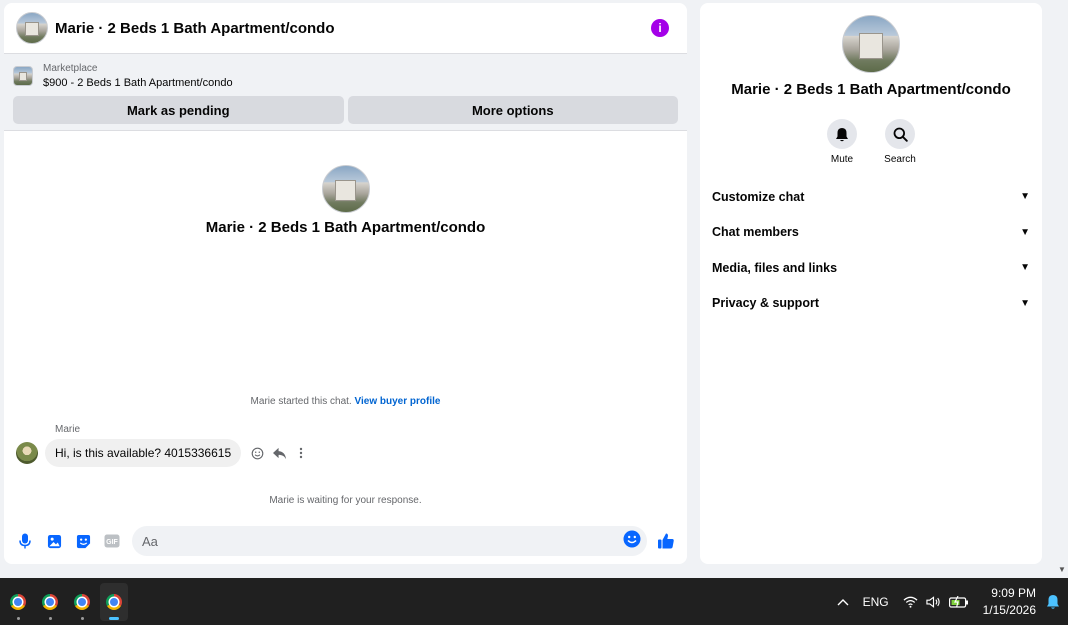 The height and width of the screenshot is (625, 1068). What do you see at coordinates (843, 602) in the screenshot?
I see `chevron-up-icon` at bounding box center [843, 602].